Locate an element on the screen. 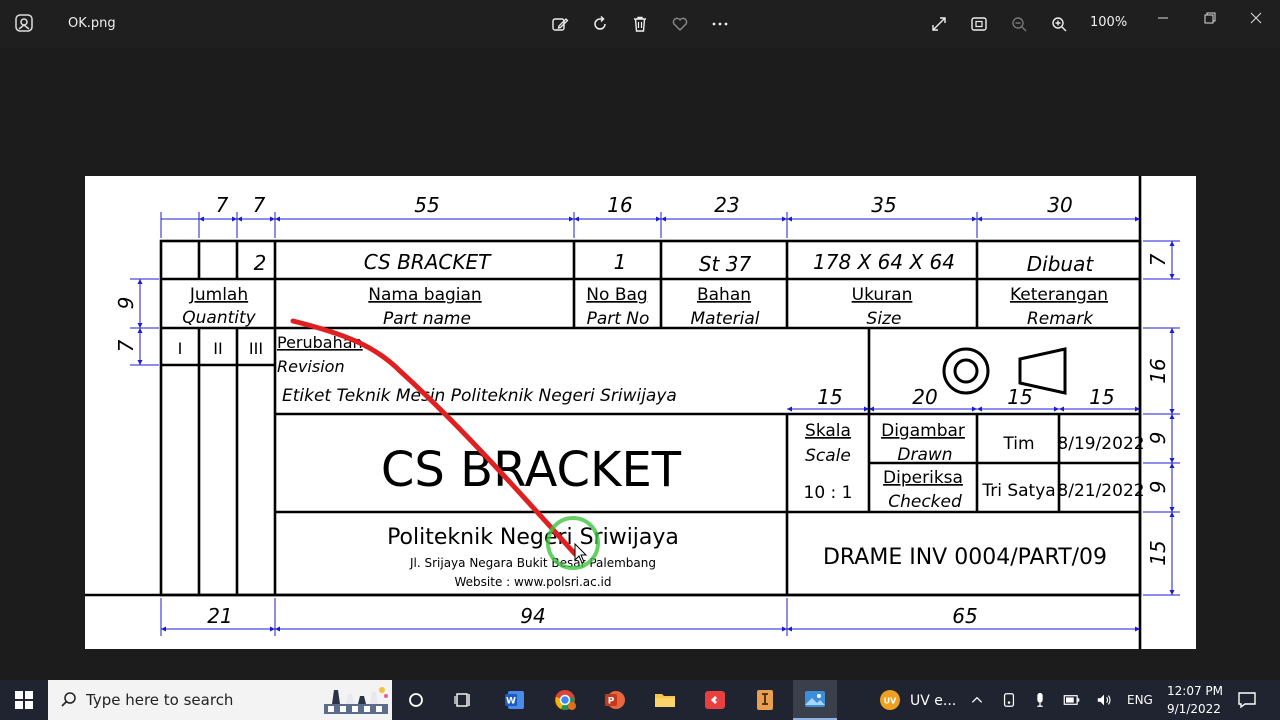  show-hidden-icons-button is located at coordinates (977, 700).